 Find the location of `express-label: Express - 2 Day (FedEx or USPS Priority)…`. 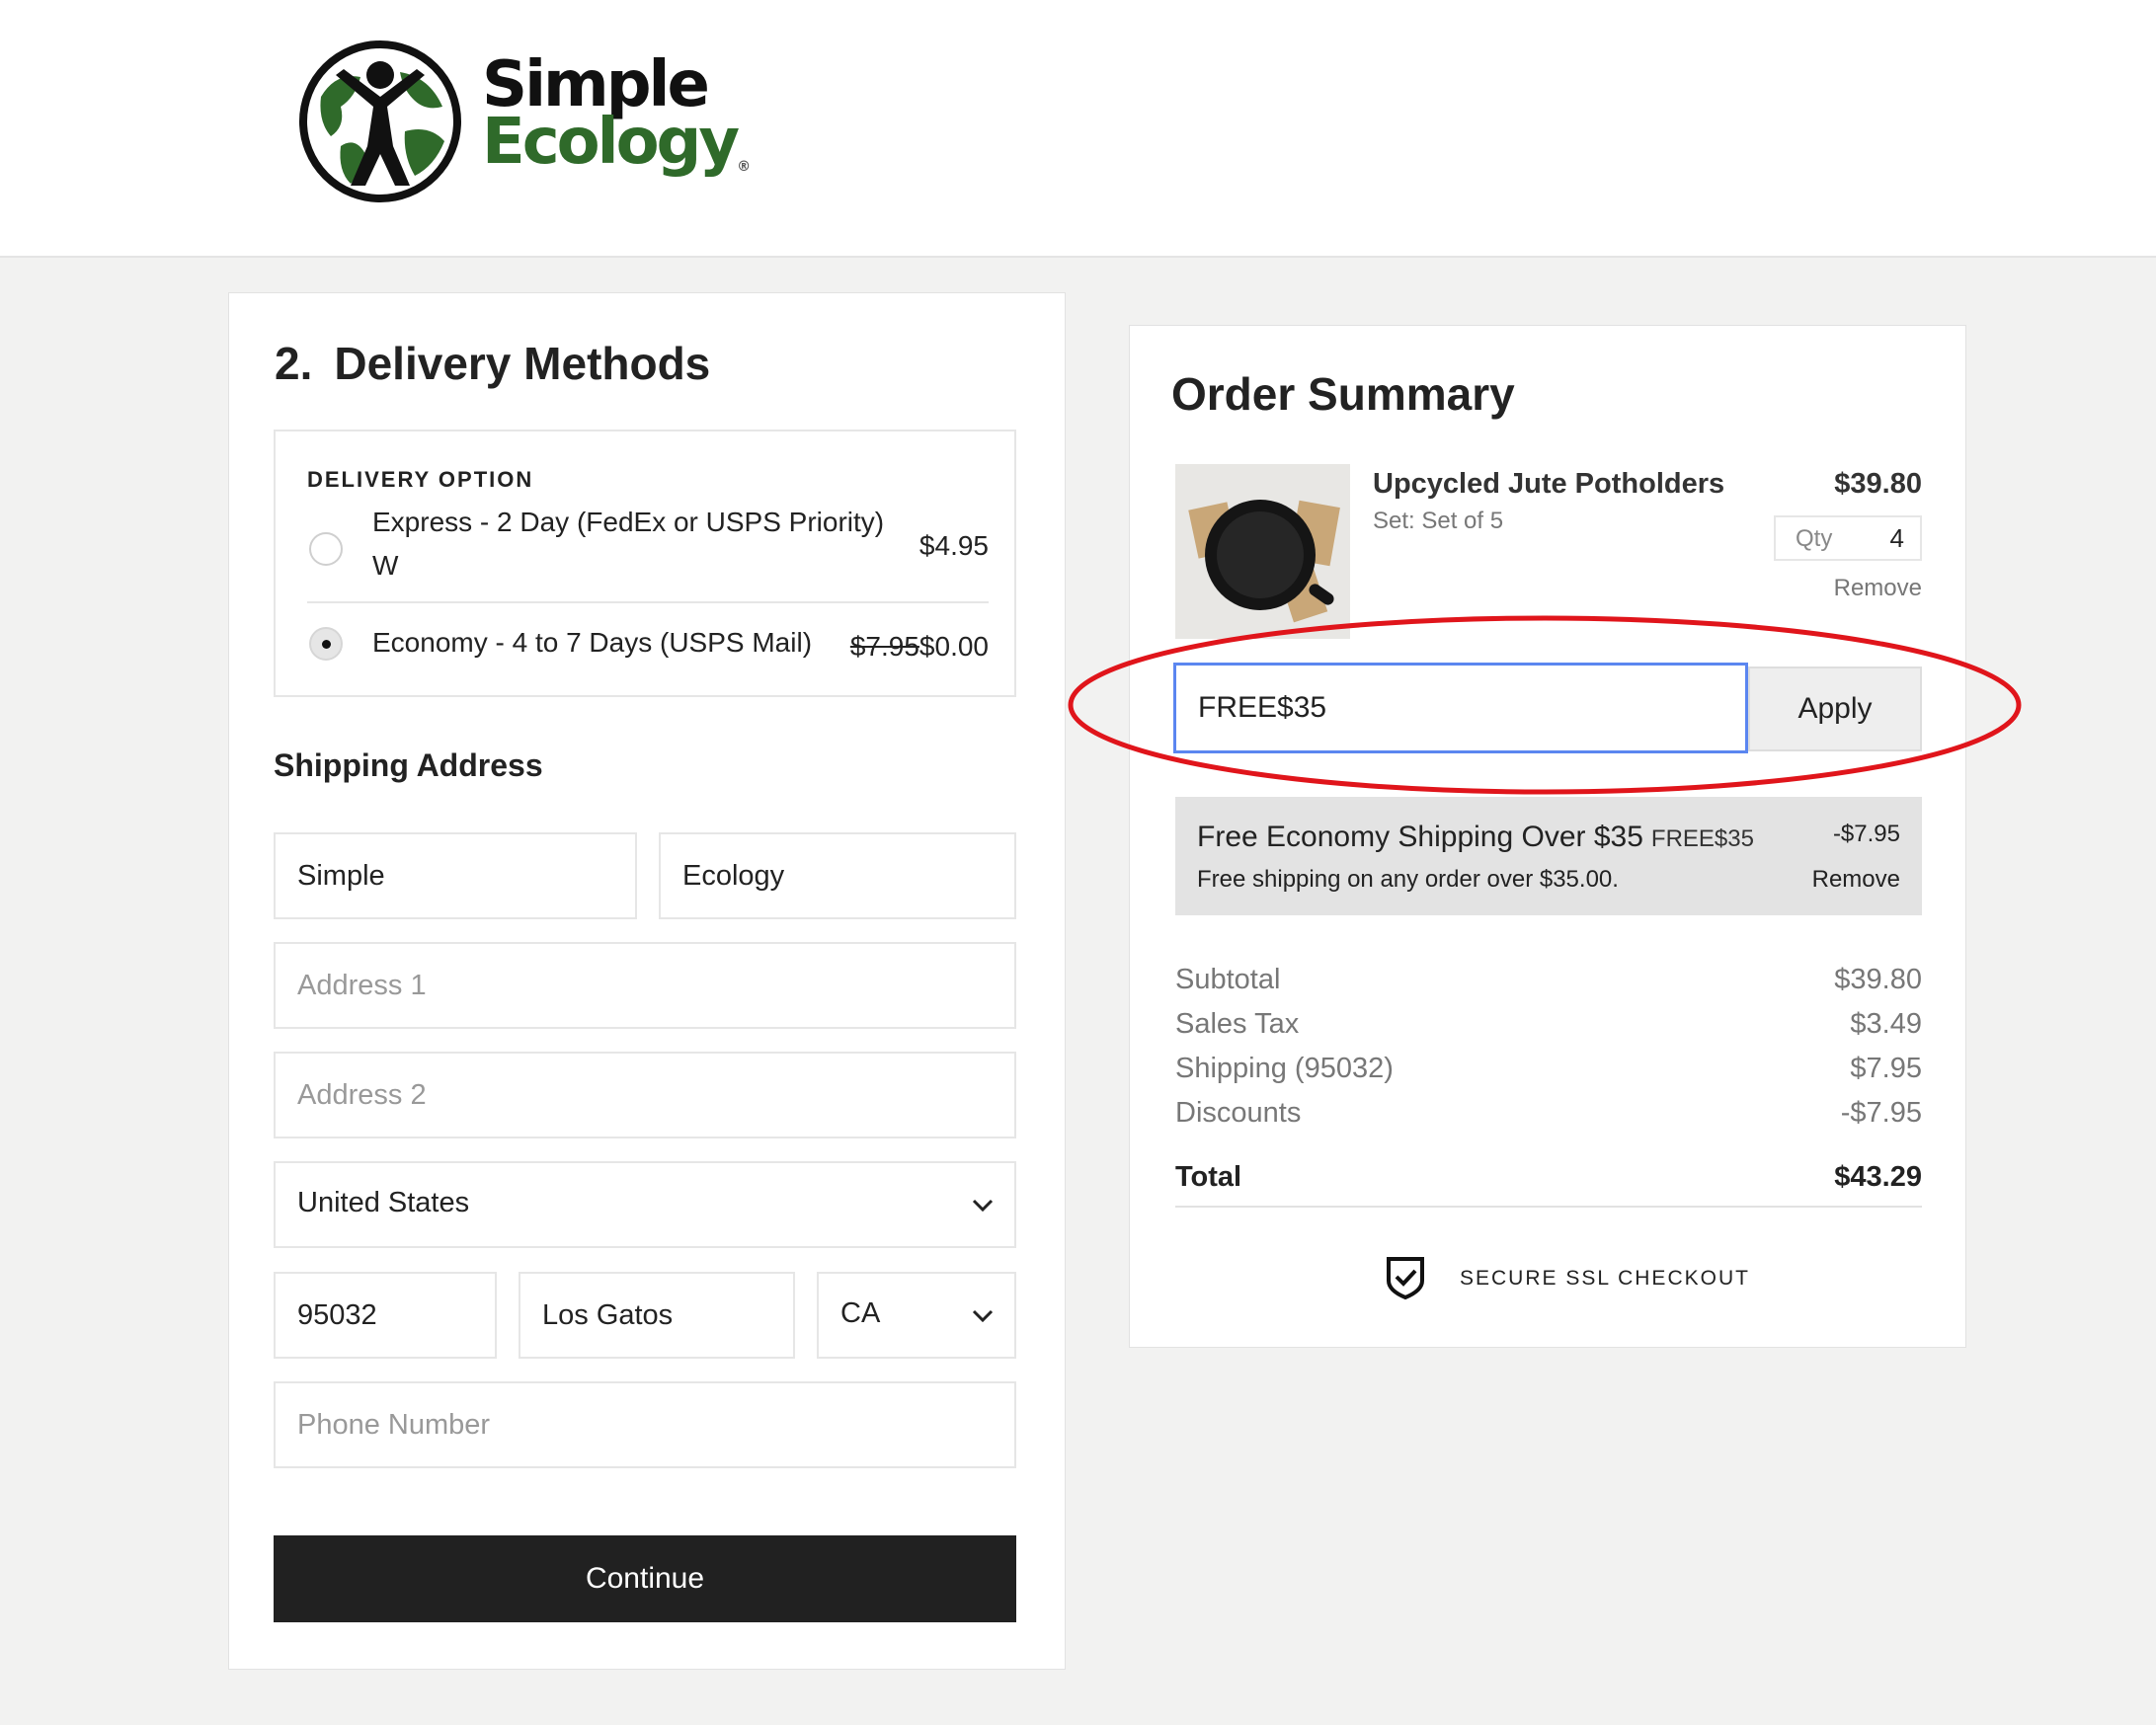

express-label: Express - 2 Day (FedEx or USPS Priority)… is located at coordinates (628, 544).